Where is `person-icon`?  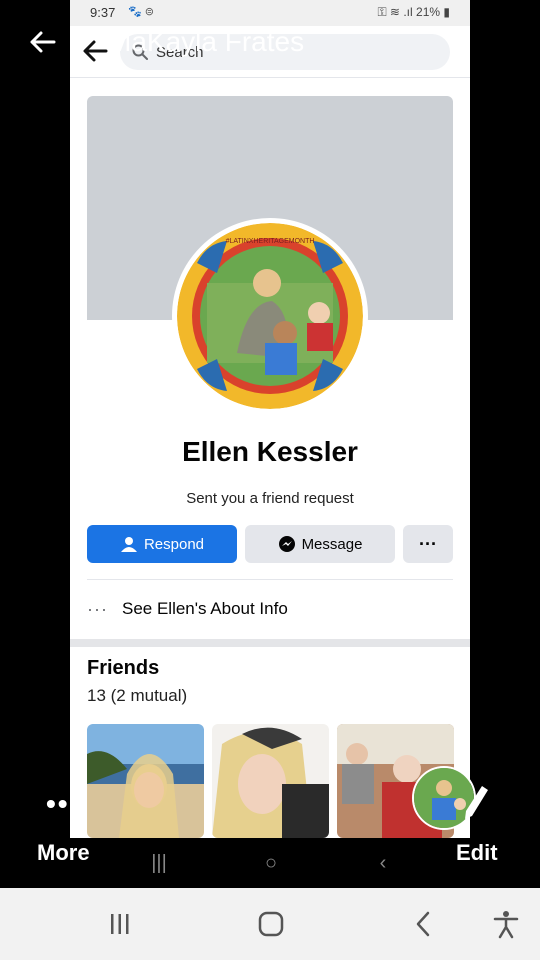 person-icon is located at coordinates (128, 544).